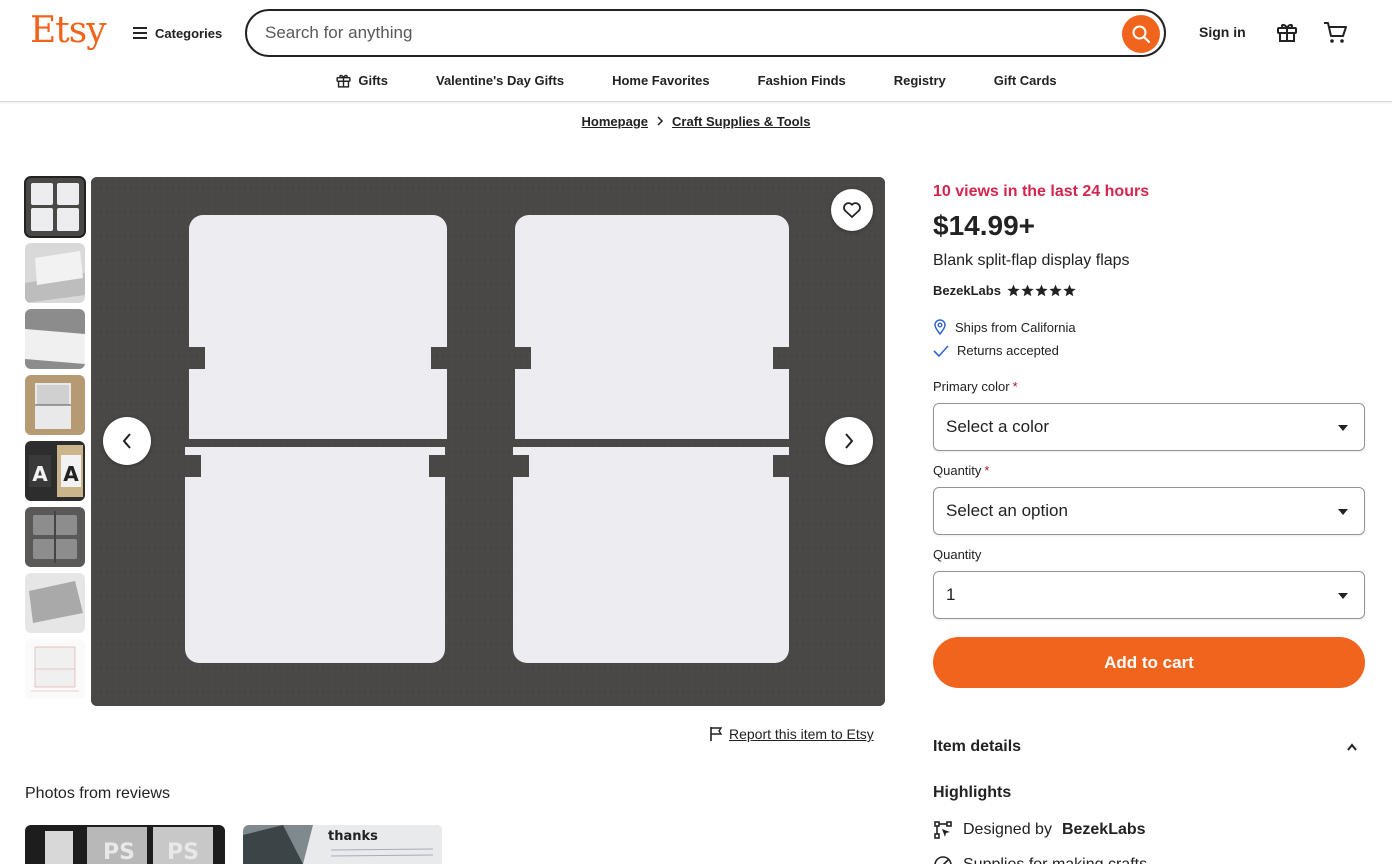  I want to click on report-item-link: Report this item to Etsy, so click(791, 734).